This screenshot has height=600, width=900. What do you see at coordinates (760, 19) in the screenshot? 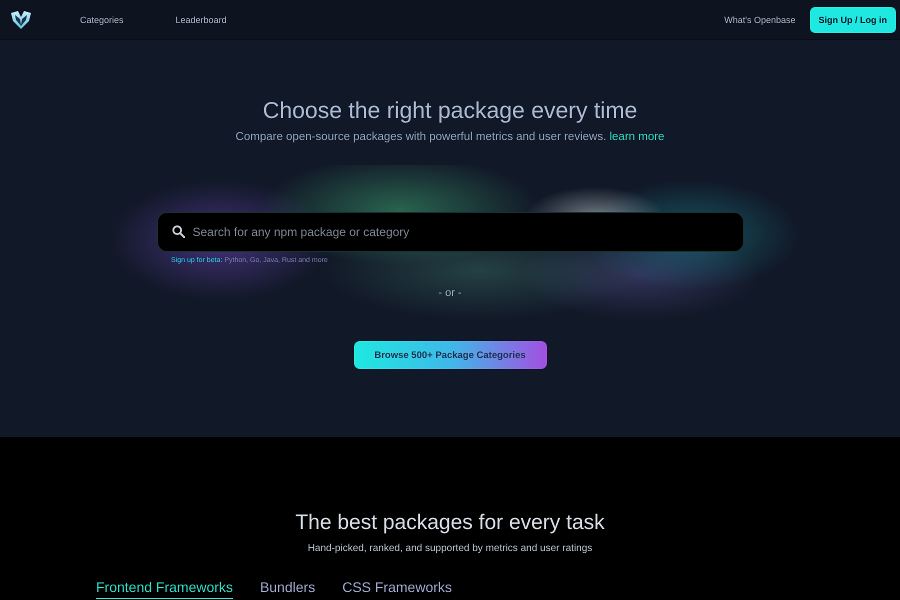
I see `about-link: What's Openbase` at bounding box center [760, 19].